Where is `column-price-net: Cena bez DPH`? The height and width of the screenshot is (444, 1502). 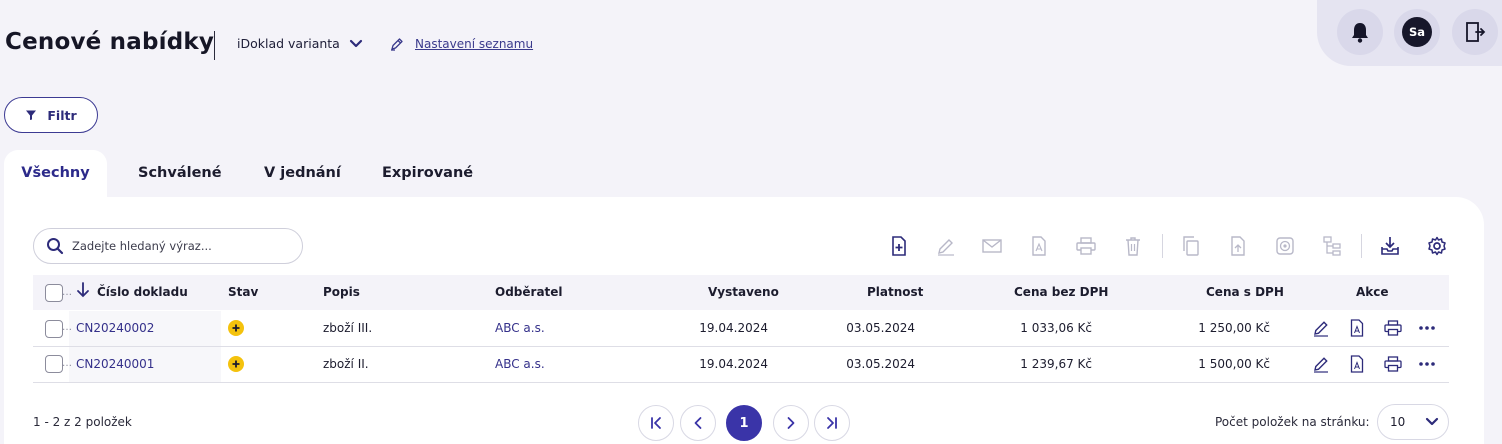
column-price-net: Cena bez DPH is located at coordinates (1061, 292).